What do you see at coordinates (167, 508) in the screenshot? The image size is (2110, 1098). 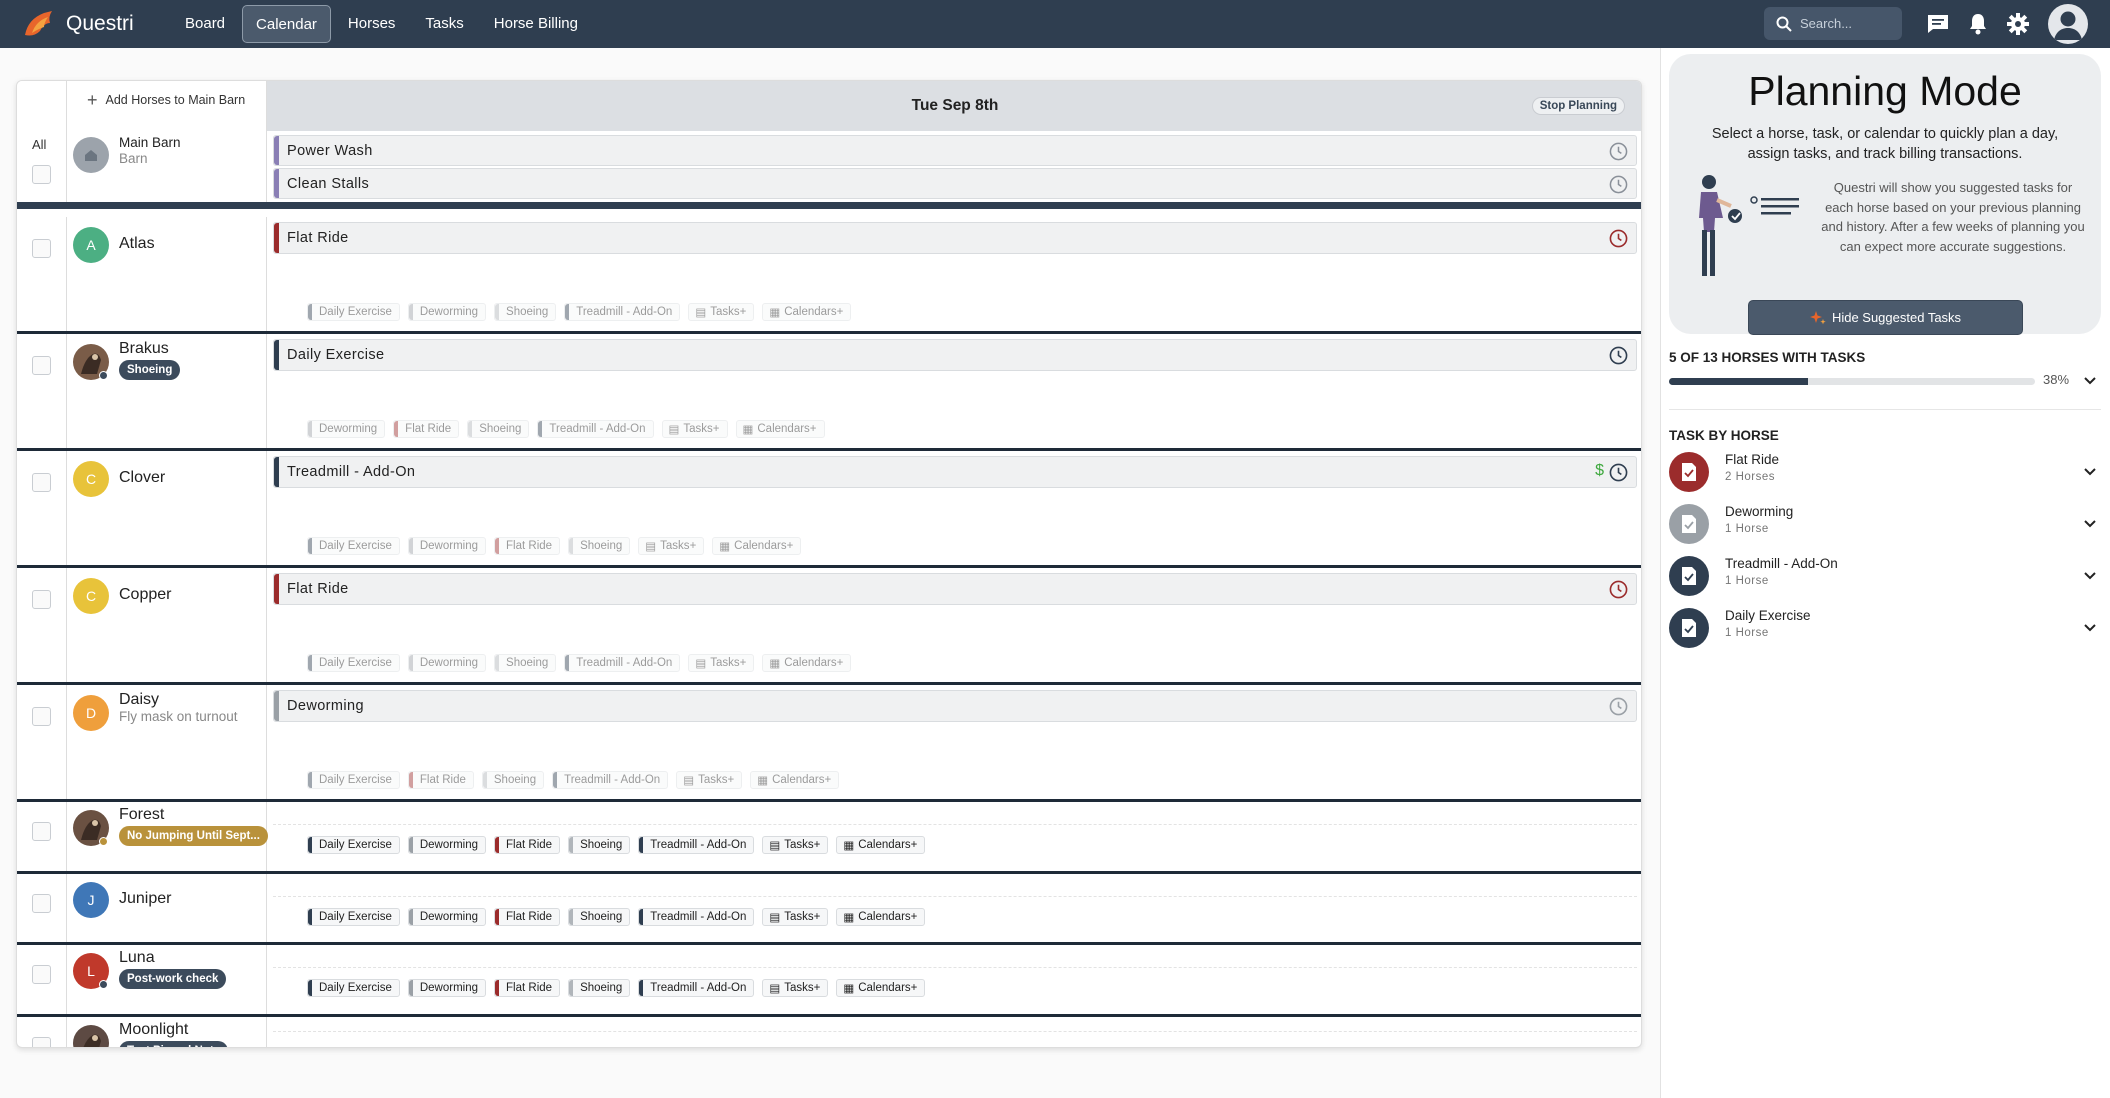 I see `horse-cell: C Clover` at bounding box center [167, 508].